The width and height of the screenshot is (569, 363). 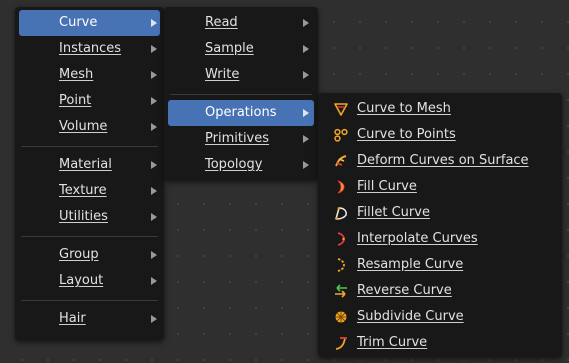 I want to click on menu-item-resample-curve: Resample Curve, so click(x=440, y=265).